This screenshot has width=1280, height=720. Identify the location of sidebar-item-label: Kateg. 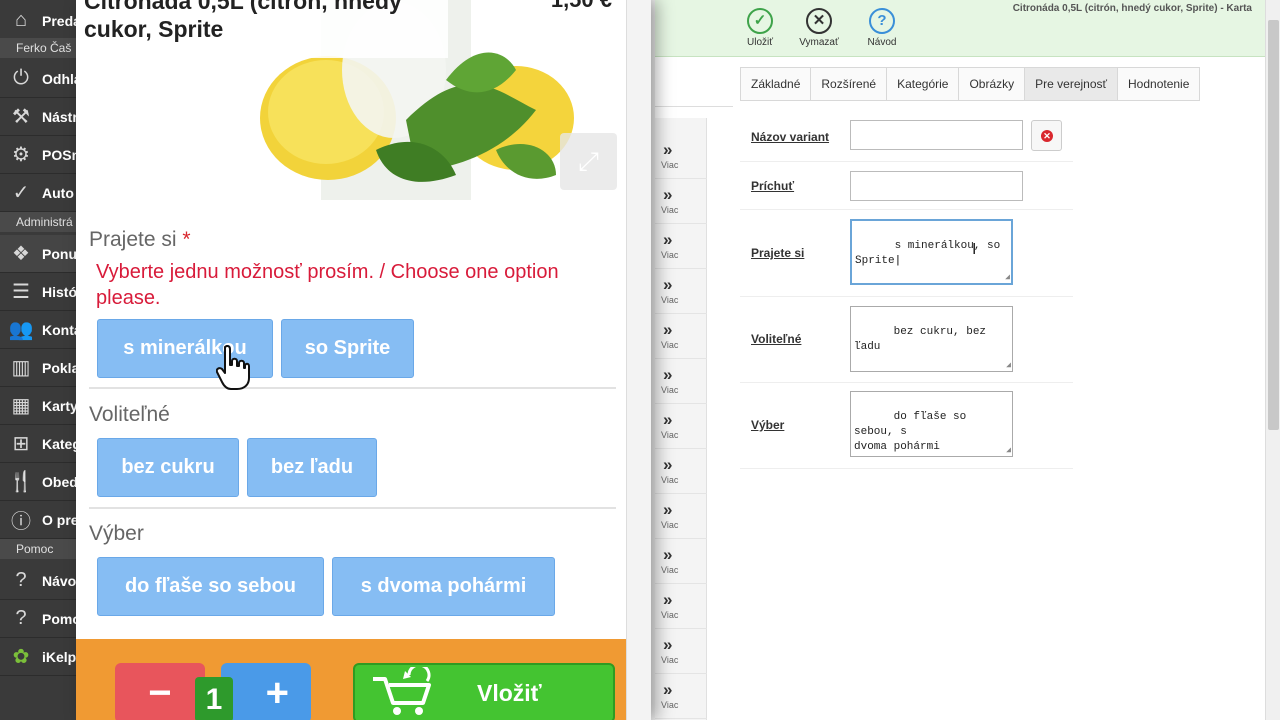
(61, 443).